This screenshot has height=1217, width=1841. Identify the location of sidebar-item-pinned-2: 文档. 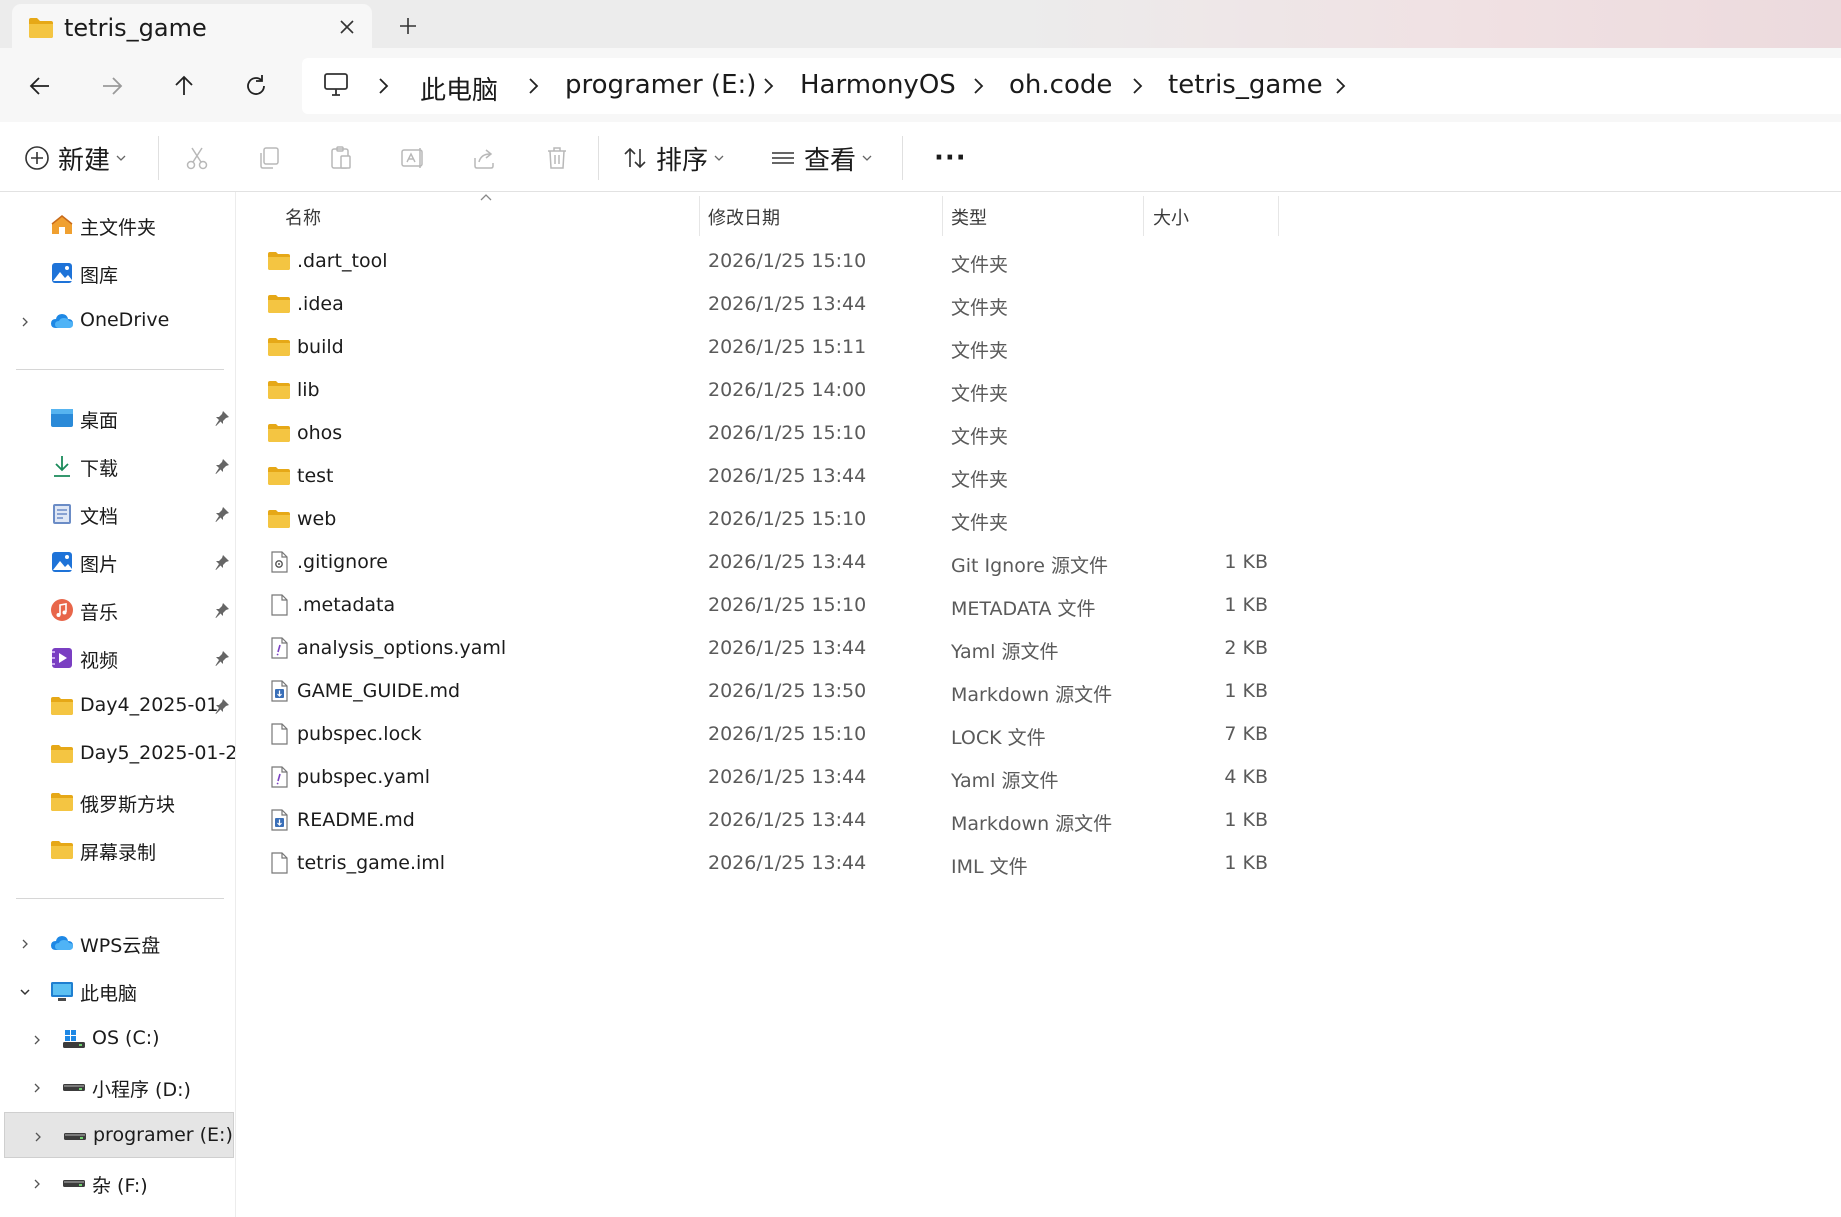
(119, 514).